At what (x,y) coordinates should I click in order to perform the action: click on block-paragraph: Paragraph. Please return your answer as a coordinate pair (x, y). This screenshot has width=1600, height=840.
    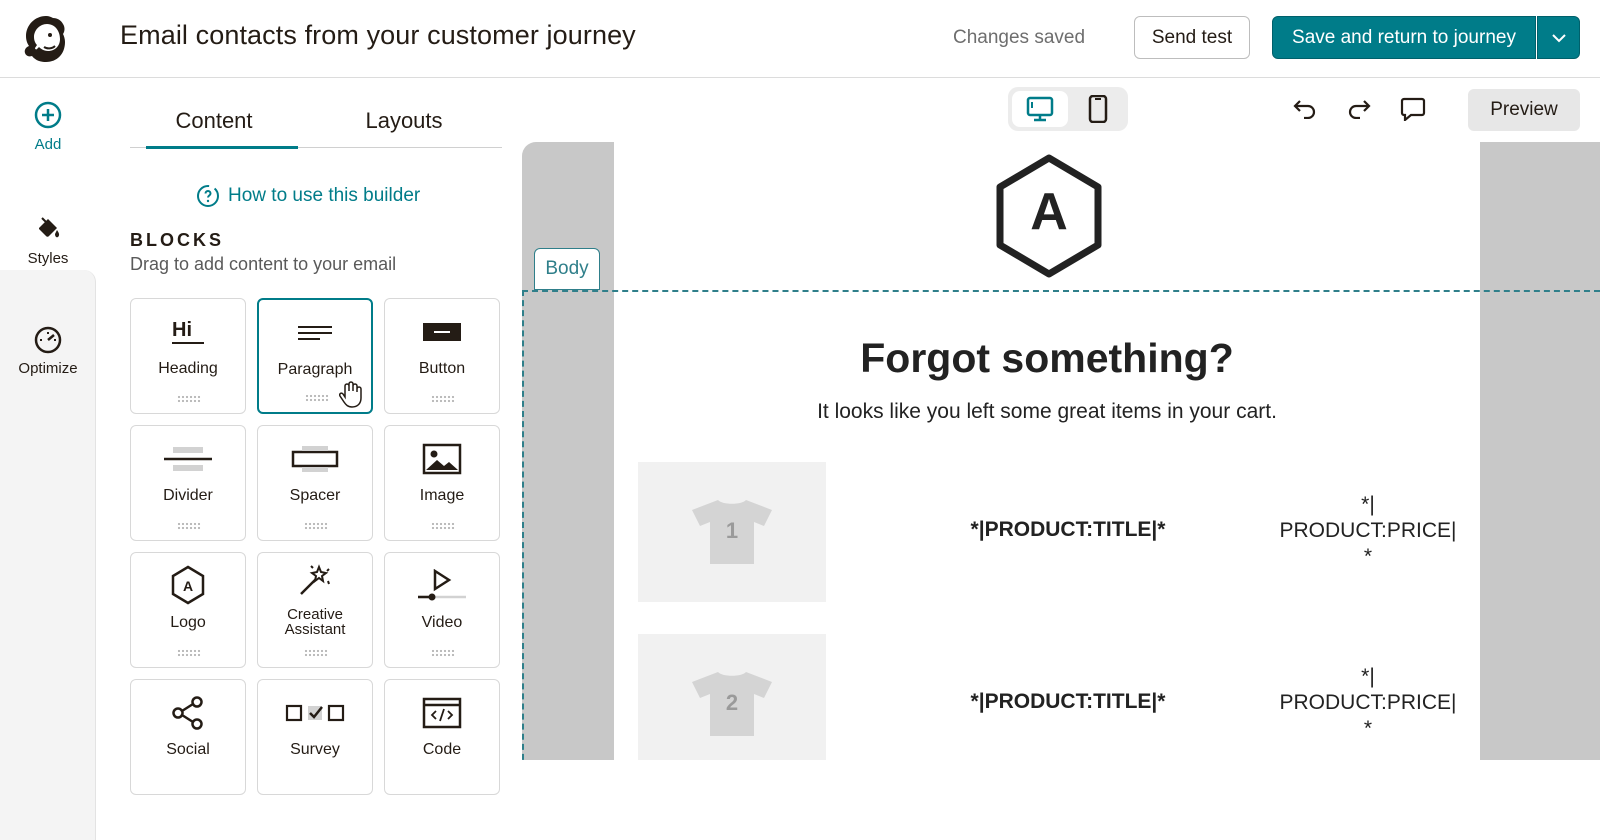
    Looking at the image, I should click on (315, 356).